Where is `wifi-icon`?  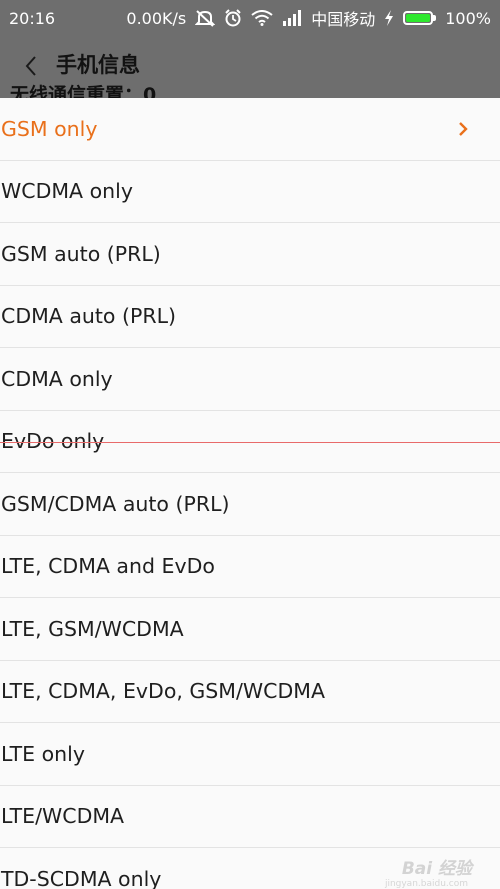 wifi-icon is located at coordinates (262, 18).